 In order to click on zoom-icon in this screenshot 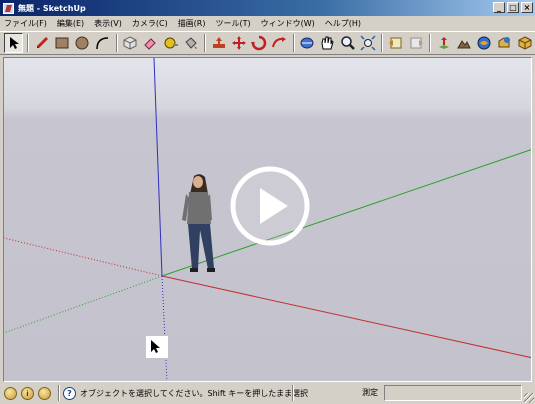, I will do `click(347, 43)`.